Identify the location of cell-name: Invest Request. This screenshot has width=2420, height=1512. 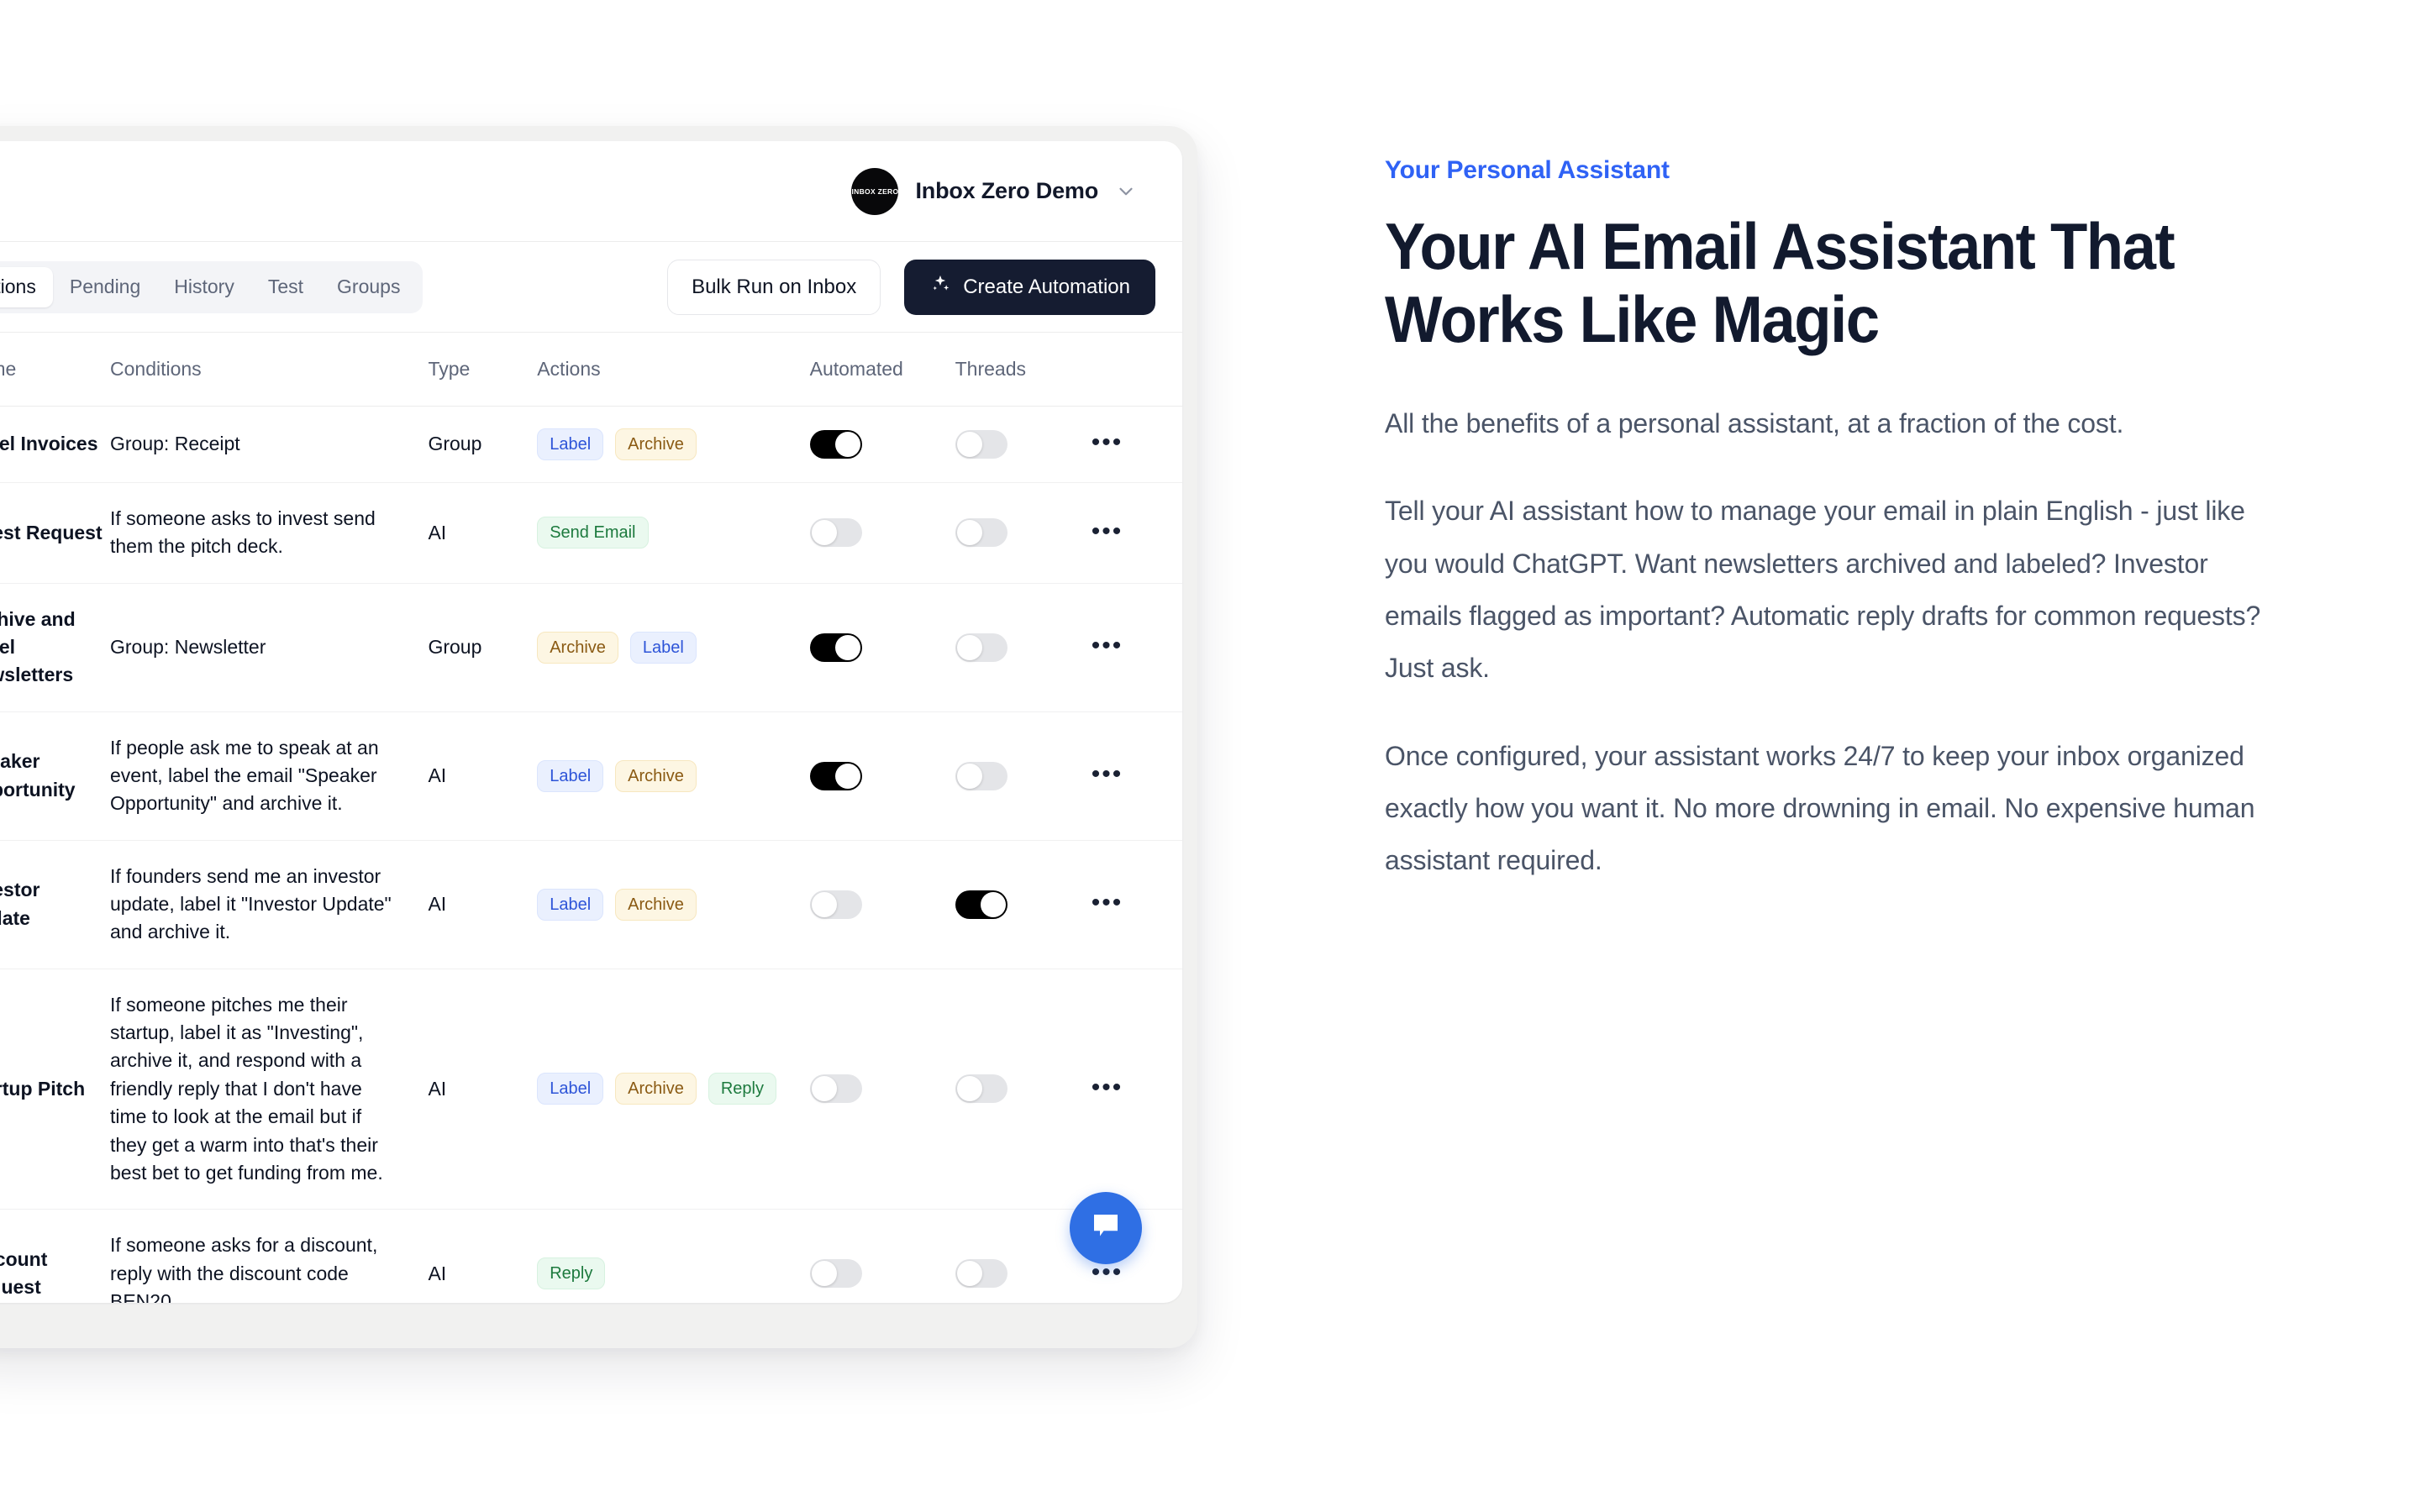
(55, 533).